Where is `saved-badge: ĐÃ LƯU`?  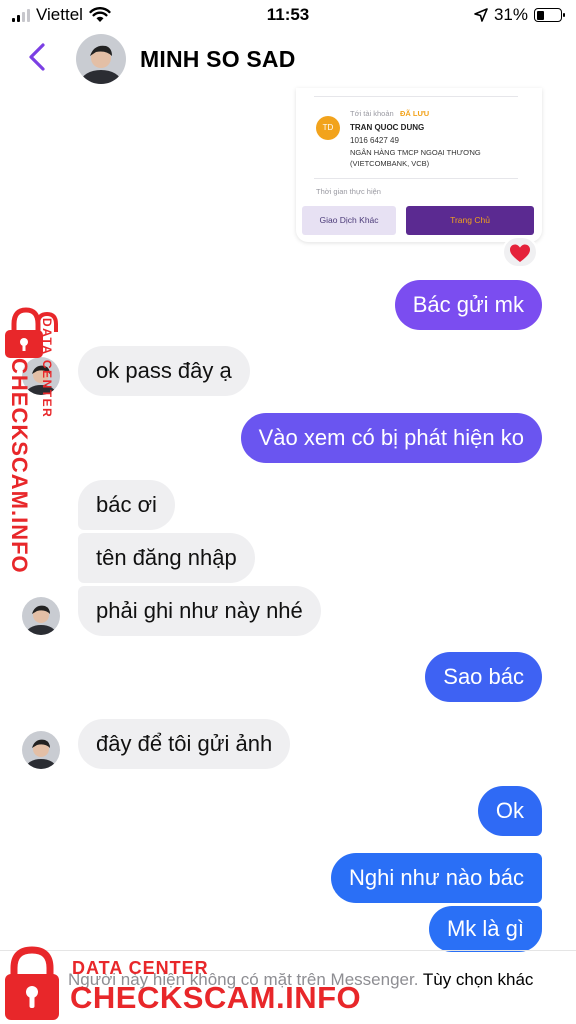
saved-badge: ĐÃ LƯU is located at coordinates (415, 113).